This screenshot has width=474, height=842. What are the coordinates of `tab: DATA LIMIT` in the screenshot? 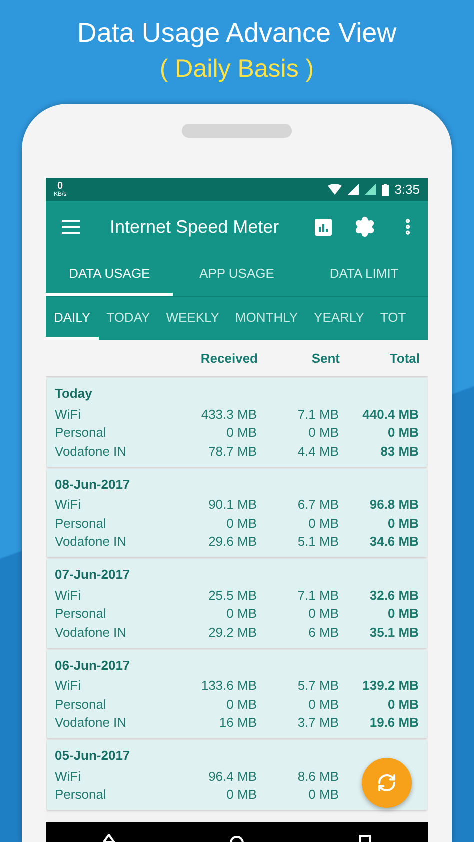 It's located at (364, 274).